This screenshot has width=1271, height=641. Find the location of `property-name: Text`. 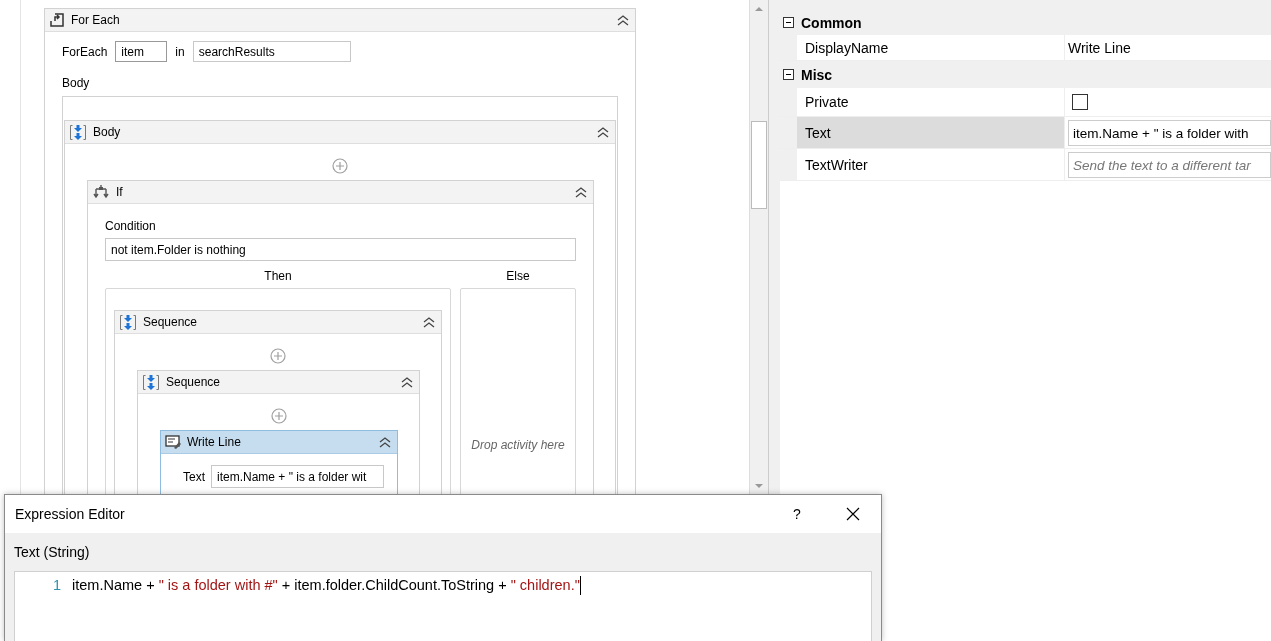

property-name: Text is located at coordinates (931, 132).